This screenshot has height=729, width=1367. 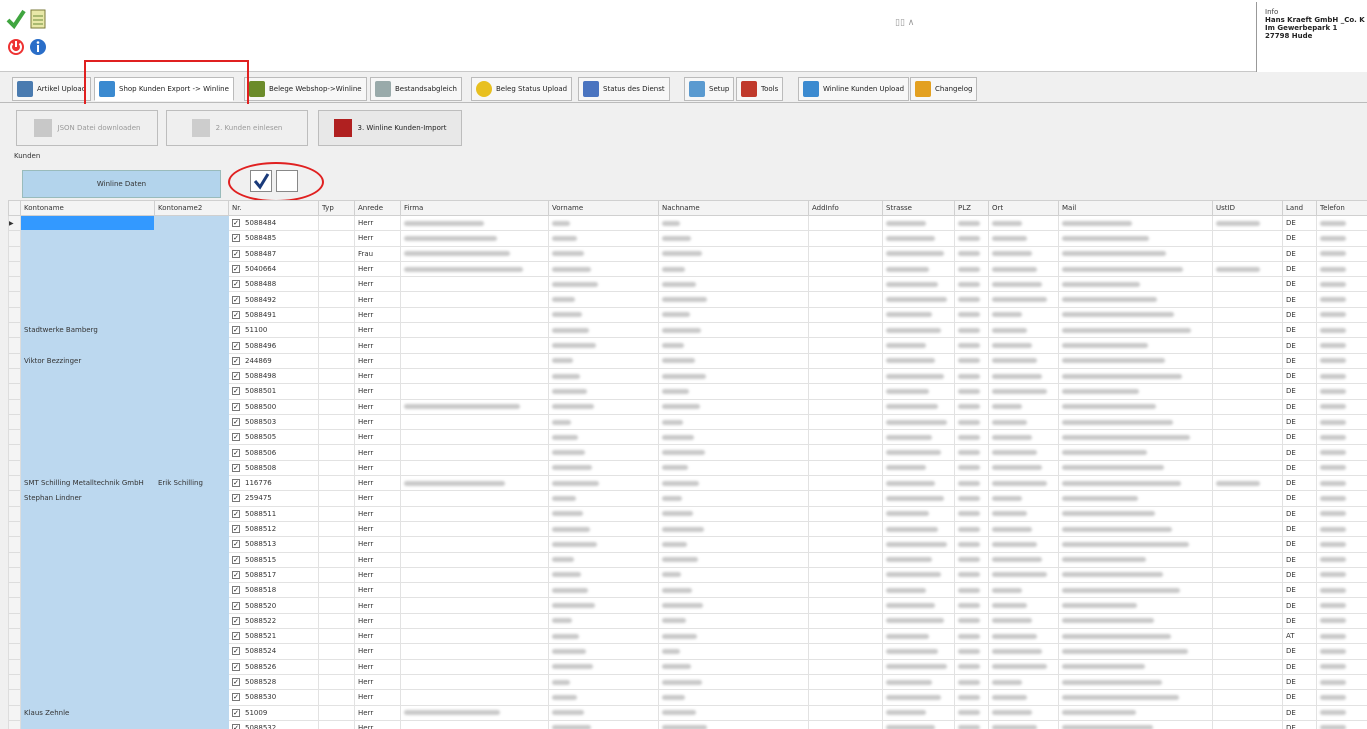 What do you see at coordinates (38, 47) in the screenshot?
I see `info-icon` at bounding box center [38, 47].